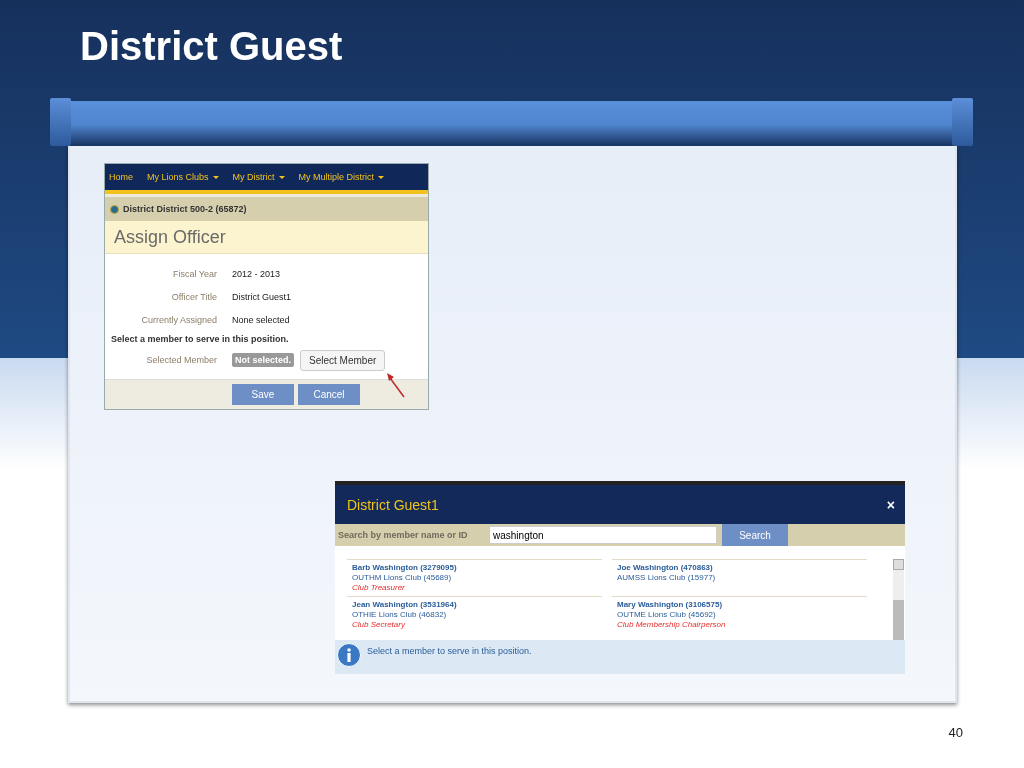 This screenshot has height=768, width=1024. What do you see at coordinates (183, 177) in the screenshot?
I see `nav-link: My Lions Clubs` at bounding box center [183, 177].